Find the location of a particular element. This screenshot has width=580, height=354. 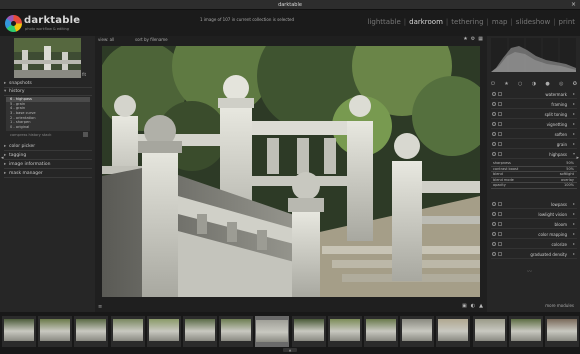

module-graduated-density: graduated density ▸ is located at coordinates (534, 254).